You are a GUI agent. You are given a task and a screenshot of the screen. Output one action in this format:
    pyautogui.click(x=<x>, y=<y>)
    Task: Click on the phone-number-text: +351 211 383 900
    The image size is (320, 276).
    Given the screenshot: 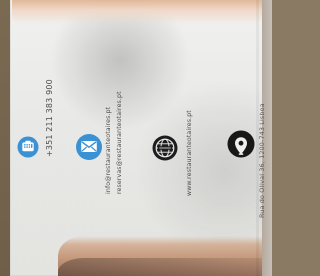 What is the action you would take?
    pyautogui.click(x=49, y=118)
    